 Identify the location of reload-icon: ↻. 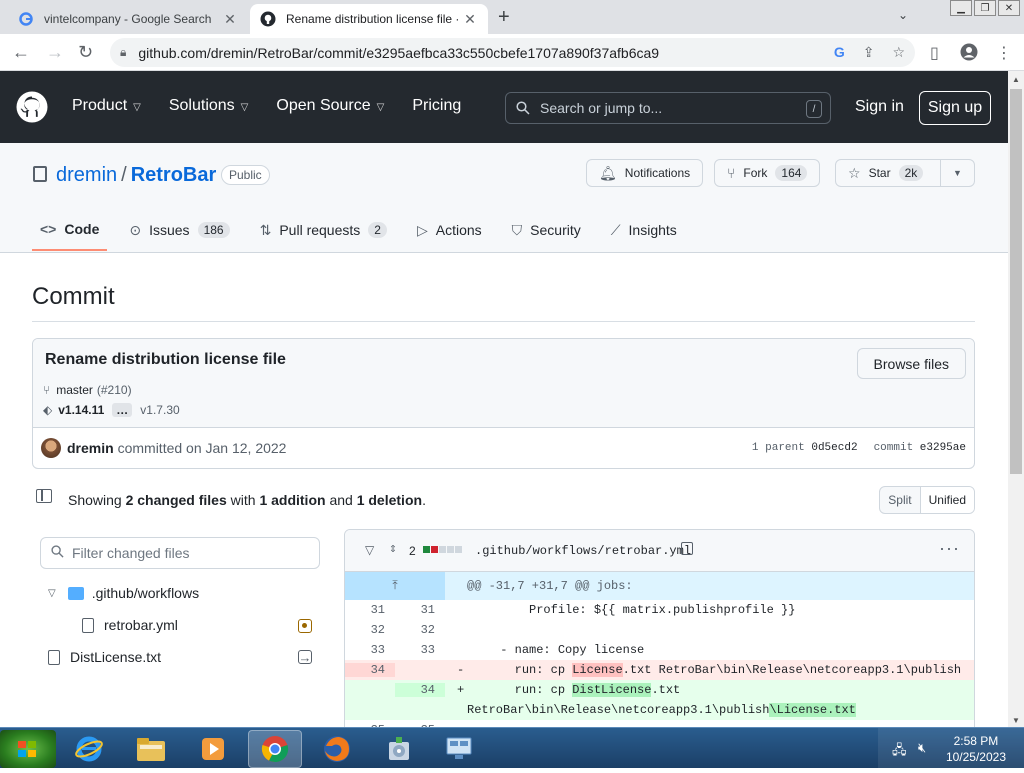
(85, 52).